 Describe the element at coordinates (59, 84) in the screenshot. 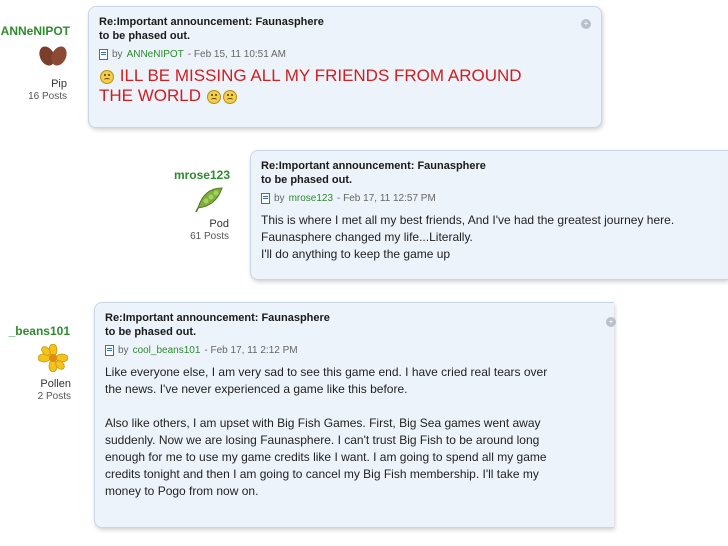

I see `user-rank: Pip` at that location.